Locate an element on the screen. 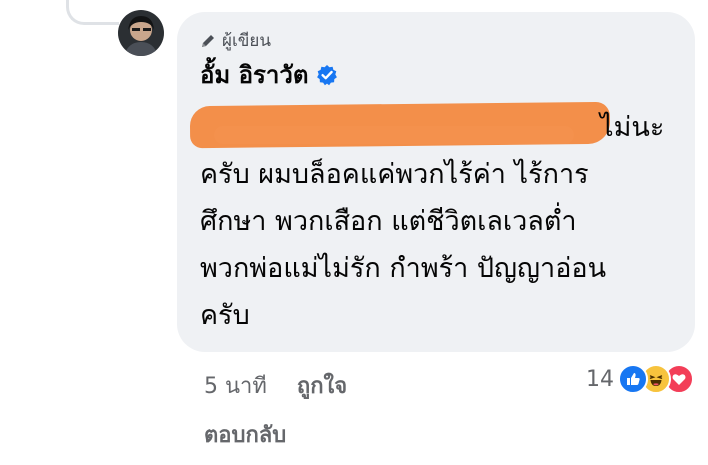  redaction-scribble is located at coordinates (394, 135).